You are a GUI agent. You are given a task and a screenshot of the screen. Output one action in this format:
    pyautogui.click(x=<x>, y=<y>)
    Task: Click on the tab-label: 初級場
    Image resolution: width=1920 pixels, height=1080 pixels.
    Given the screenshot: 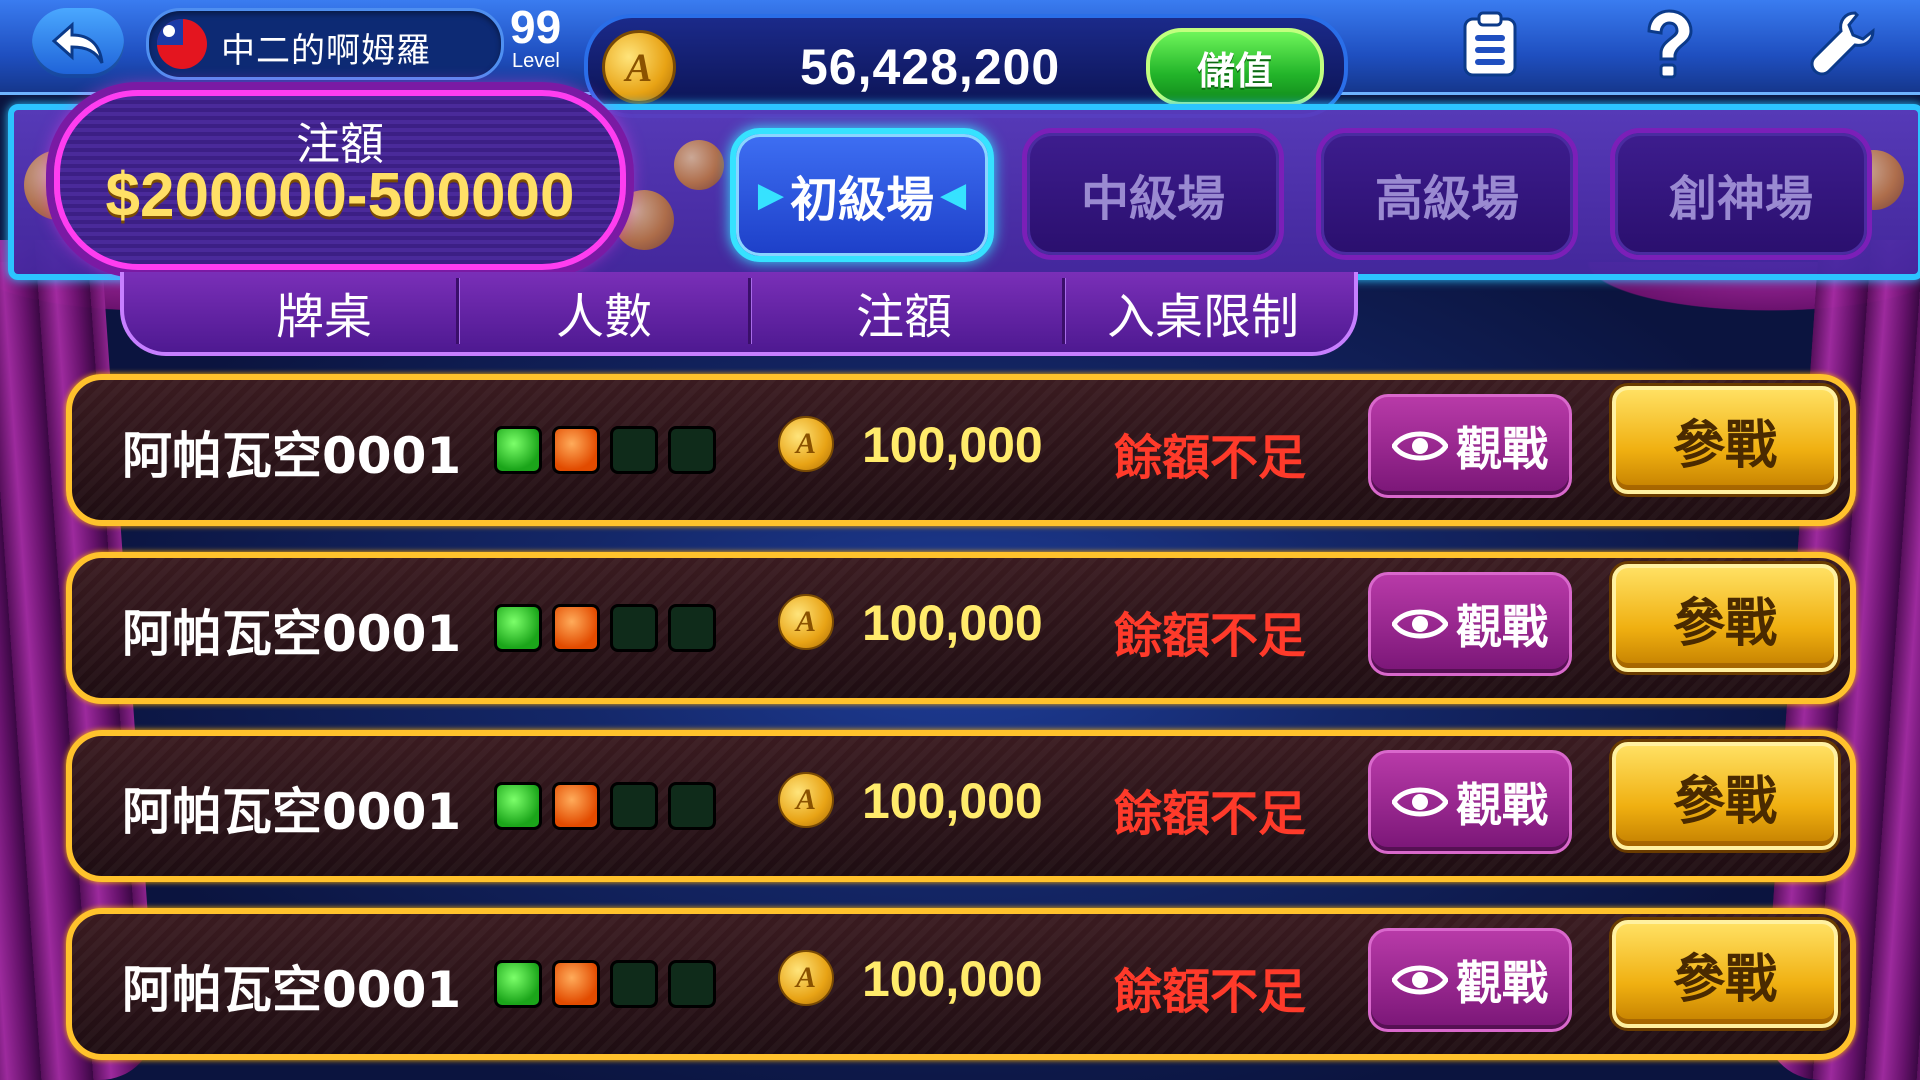 What is the action you would take?
    pyautogui.click(x=861, y=200)
    